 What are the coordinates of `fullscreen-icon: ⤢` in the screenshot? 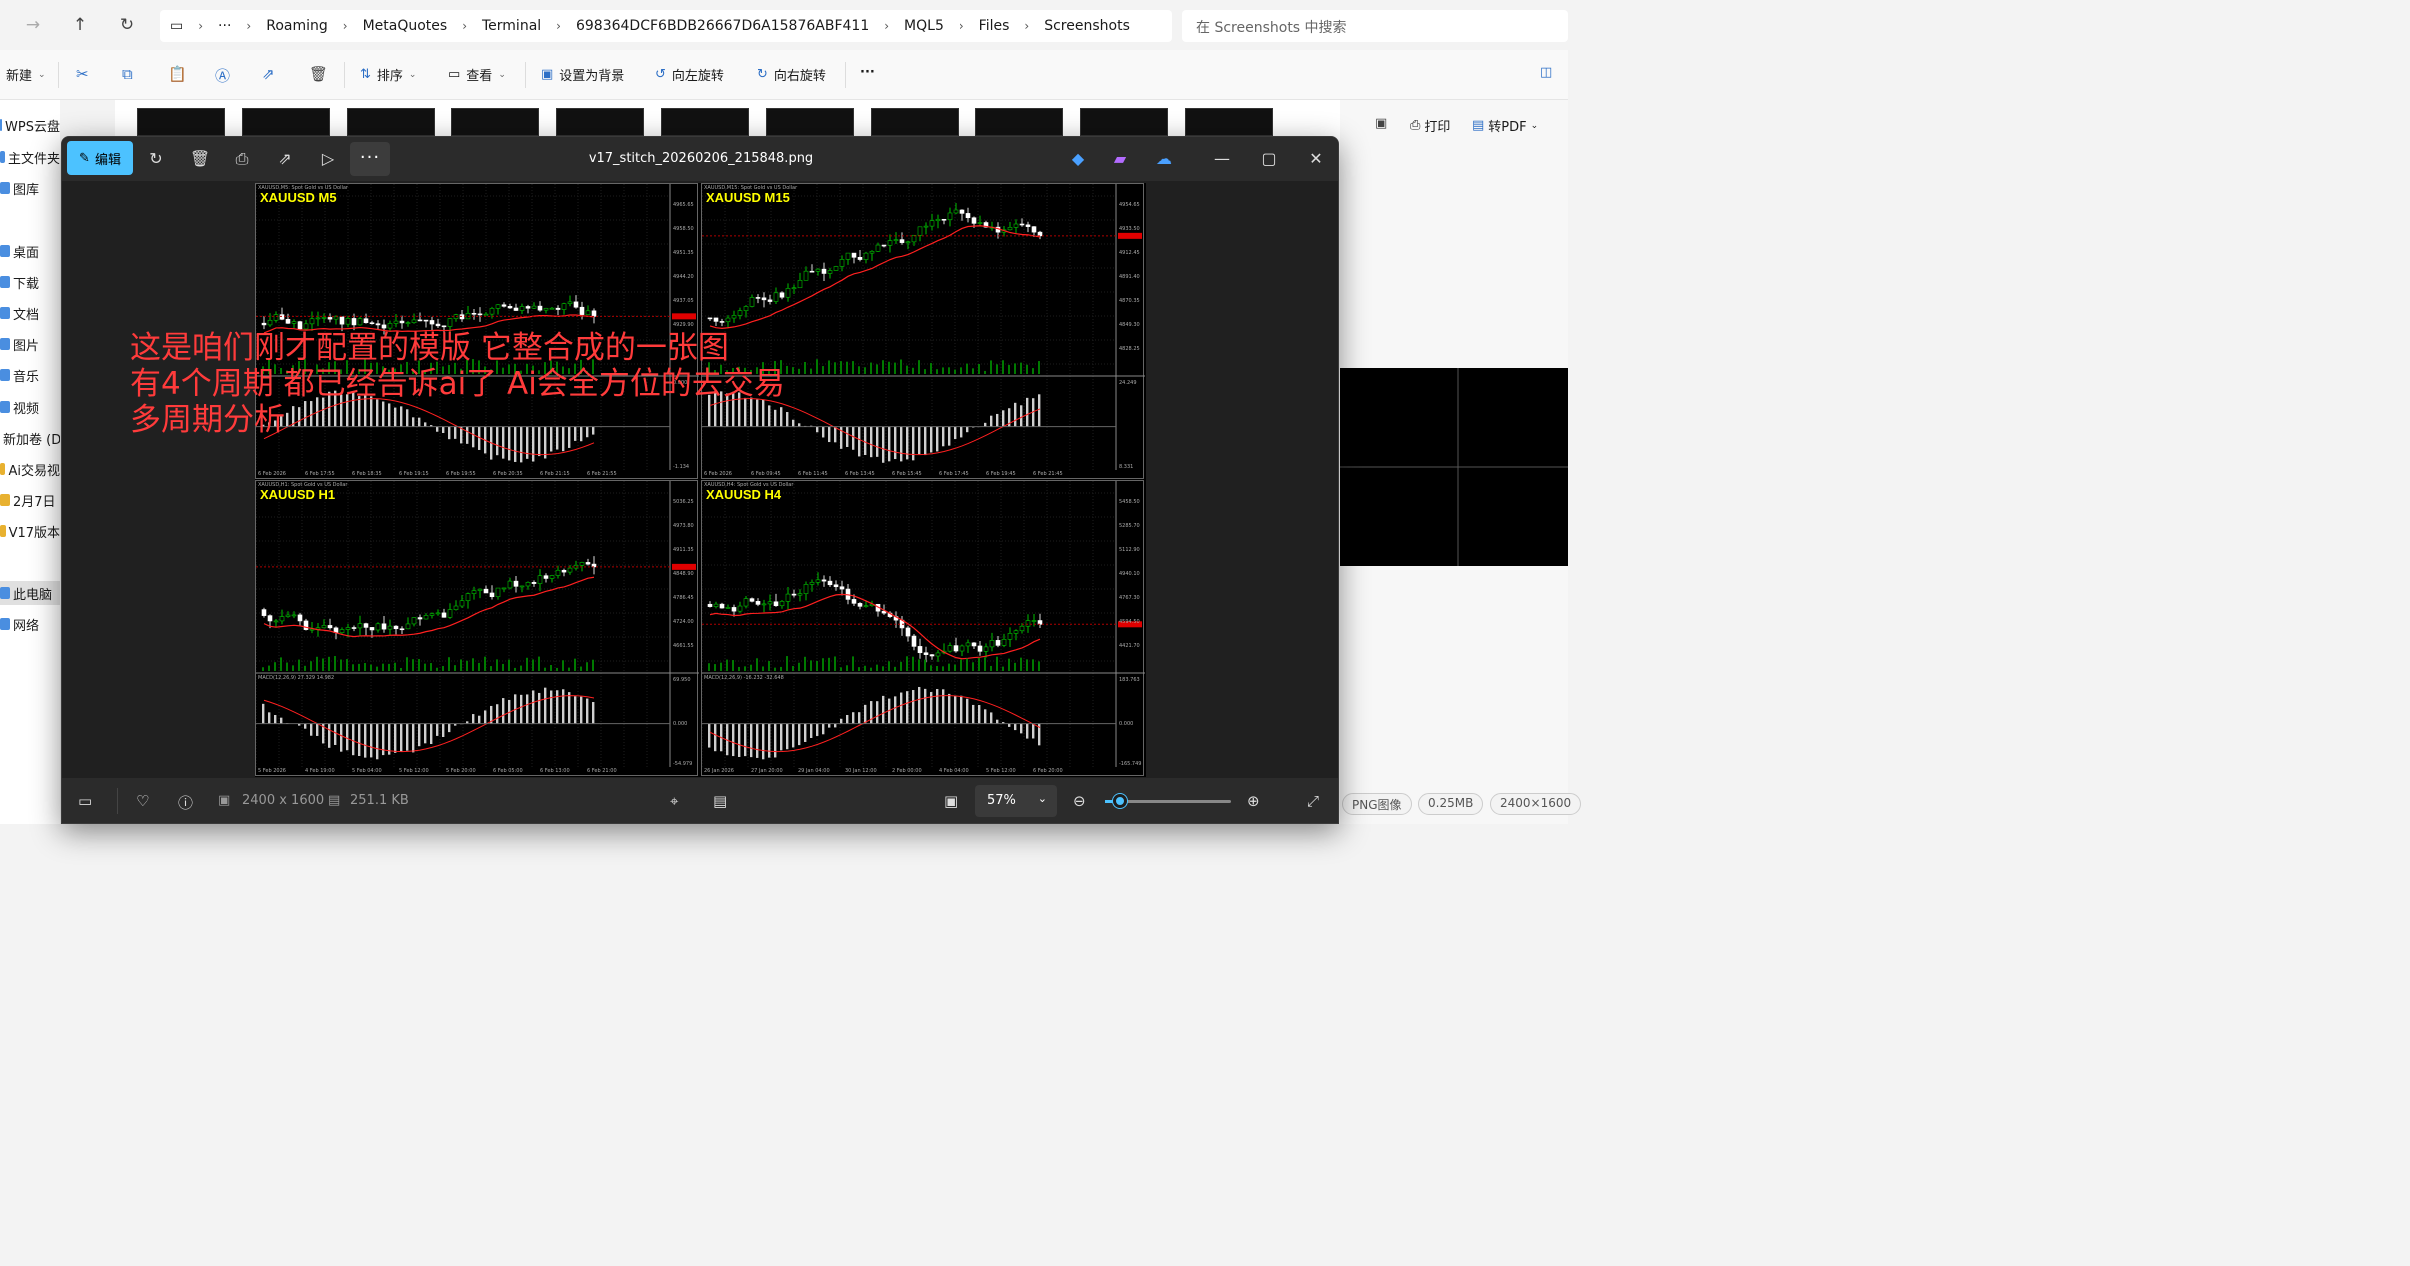 It's located at (1313, 801).